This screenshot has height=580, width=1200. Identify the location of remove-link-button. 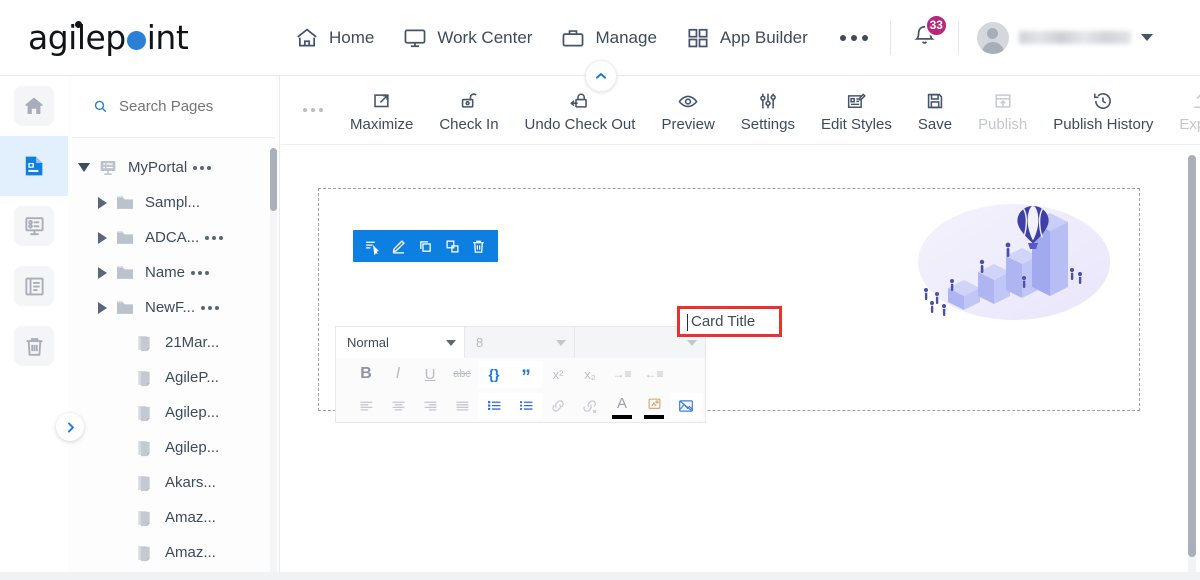
(590, 406).